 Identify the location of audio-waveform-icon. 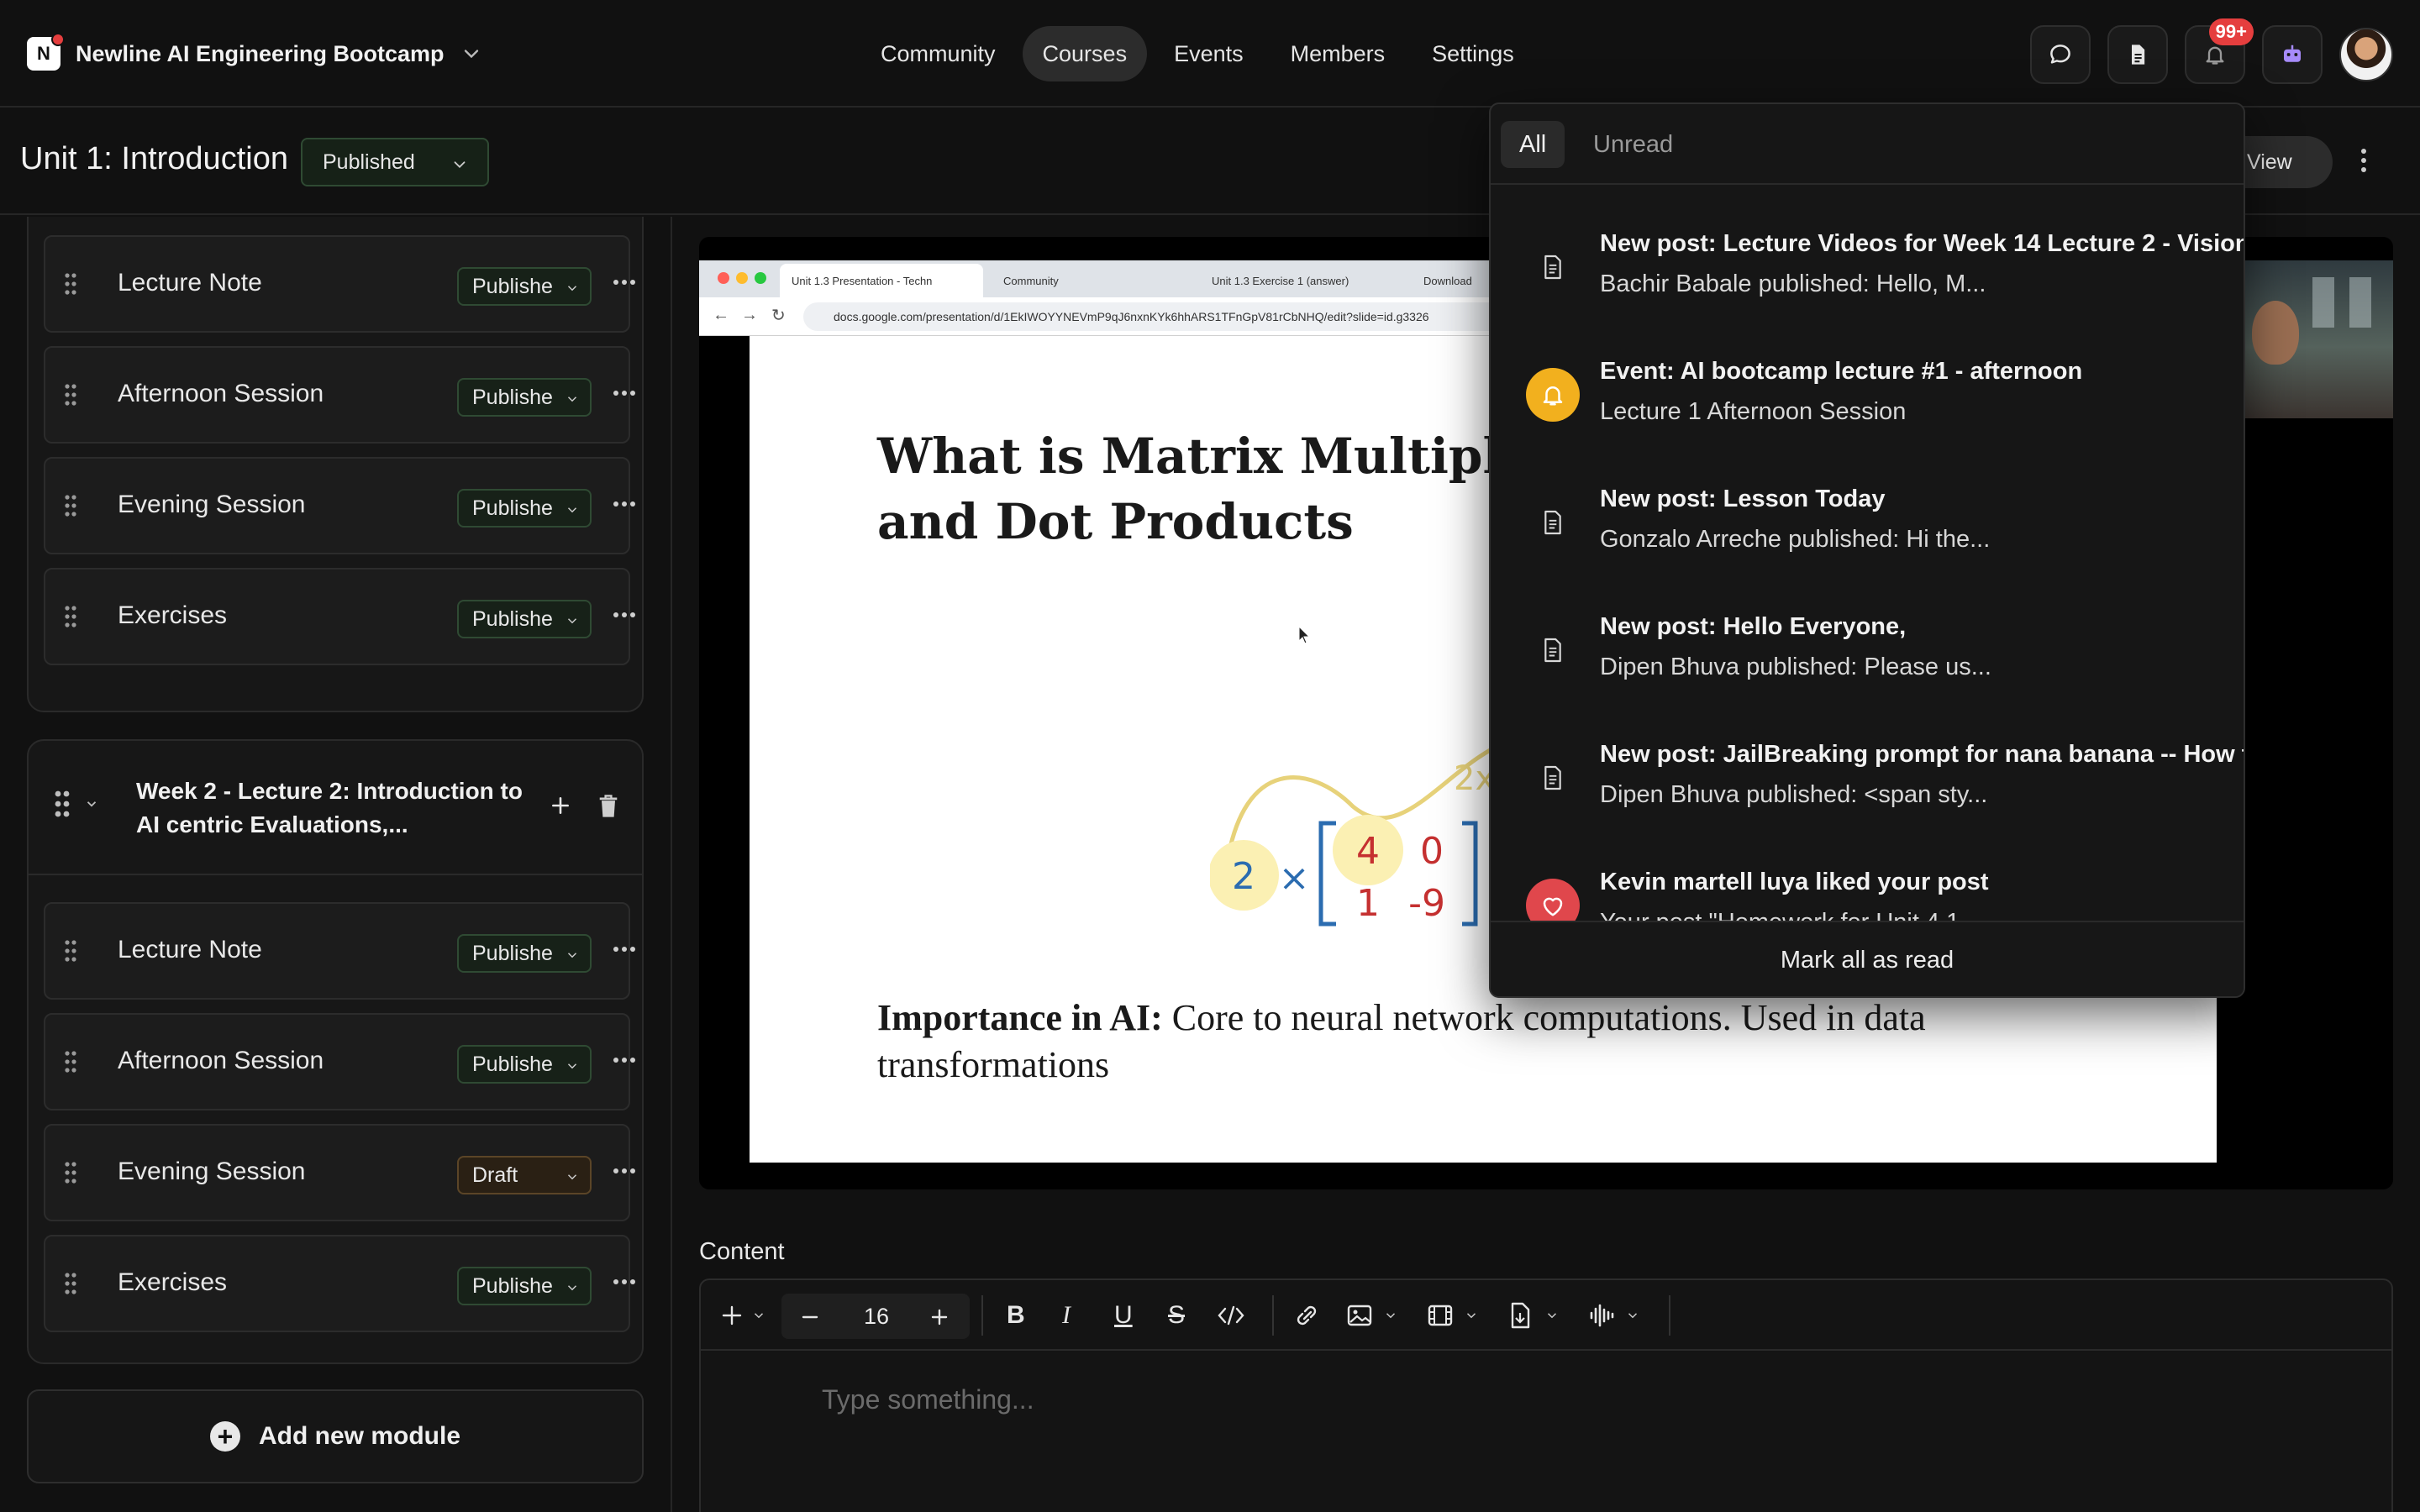
(1601, 1315).